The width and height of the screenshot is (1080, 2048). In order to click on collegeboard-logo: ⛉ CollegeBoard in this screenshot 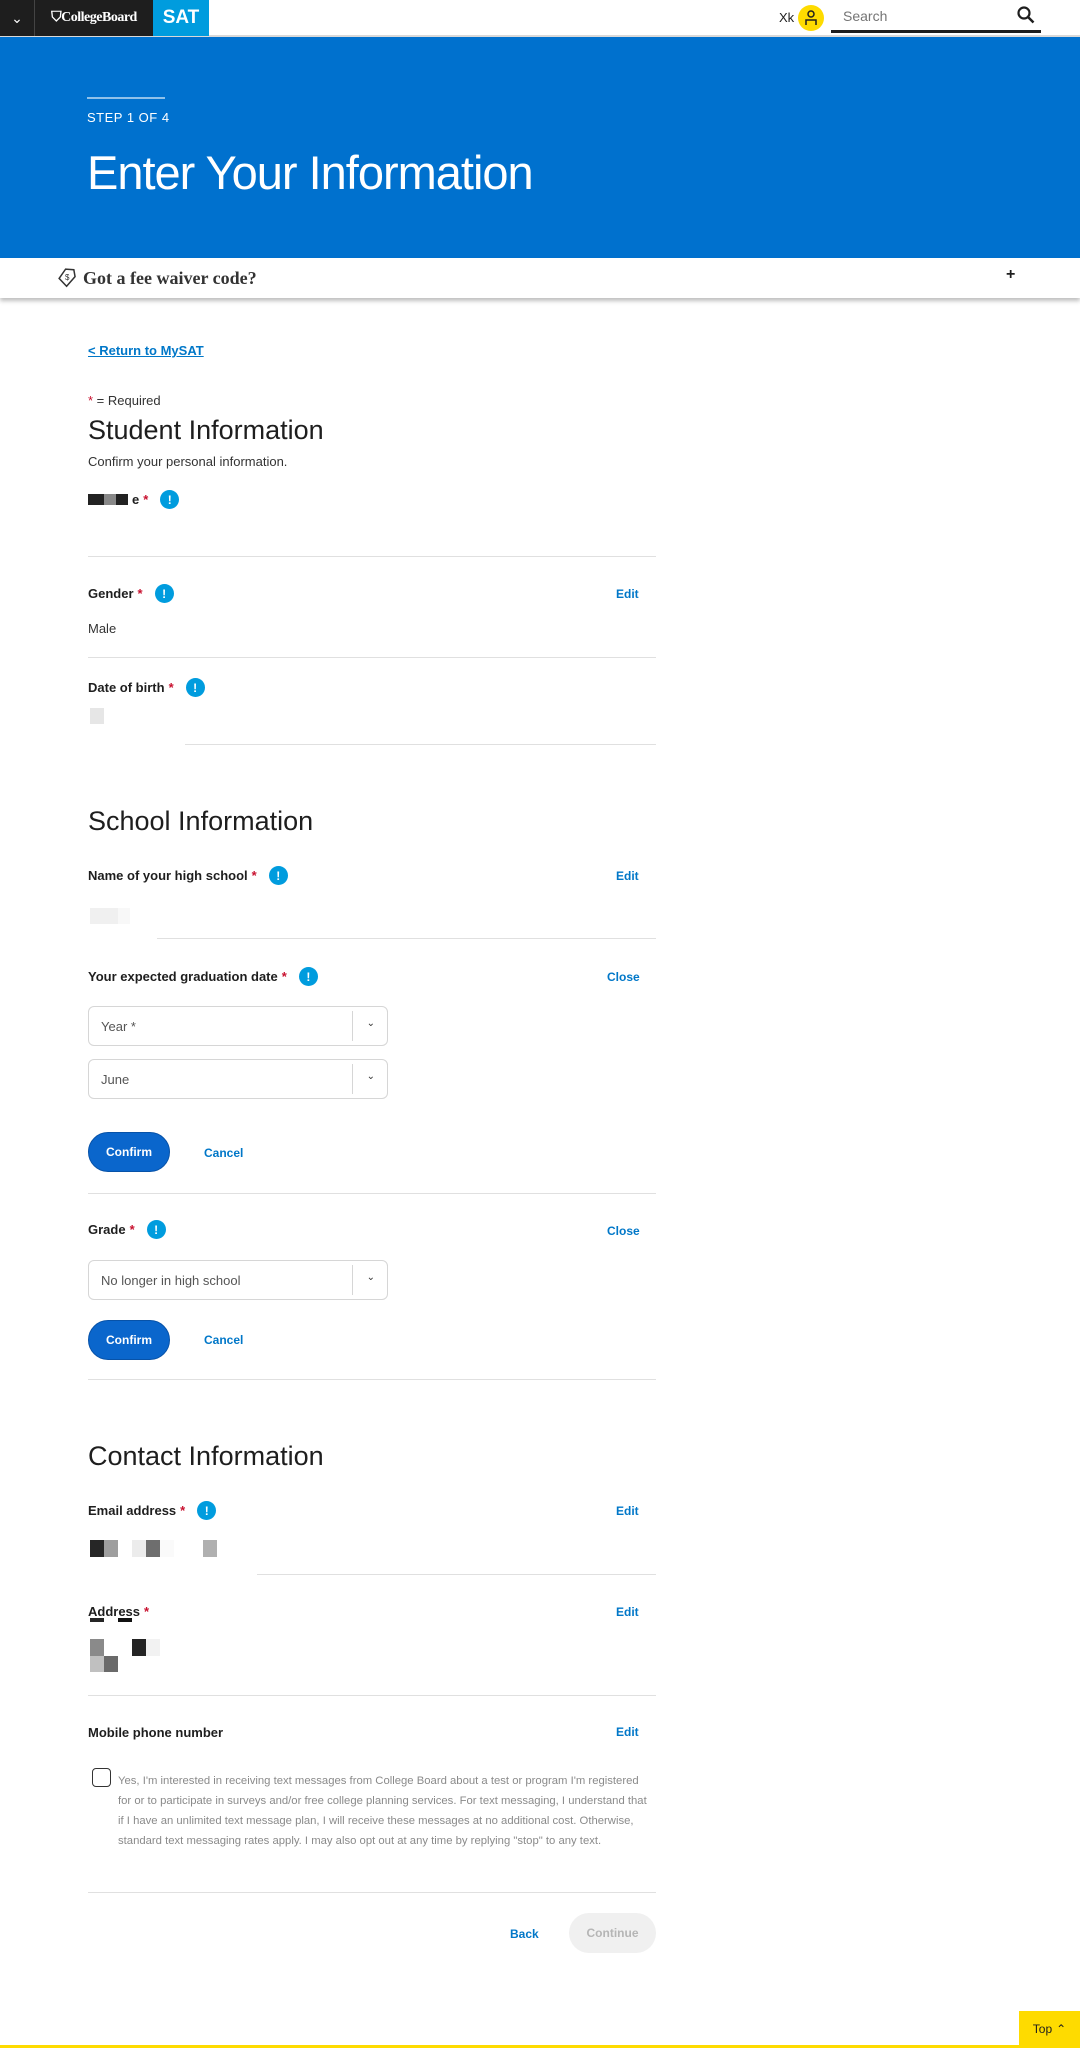, I will do `click(94, 18)`.